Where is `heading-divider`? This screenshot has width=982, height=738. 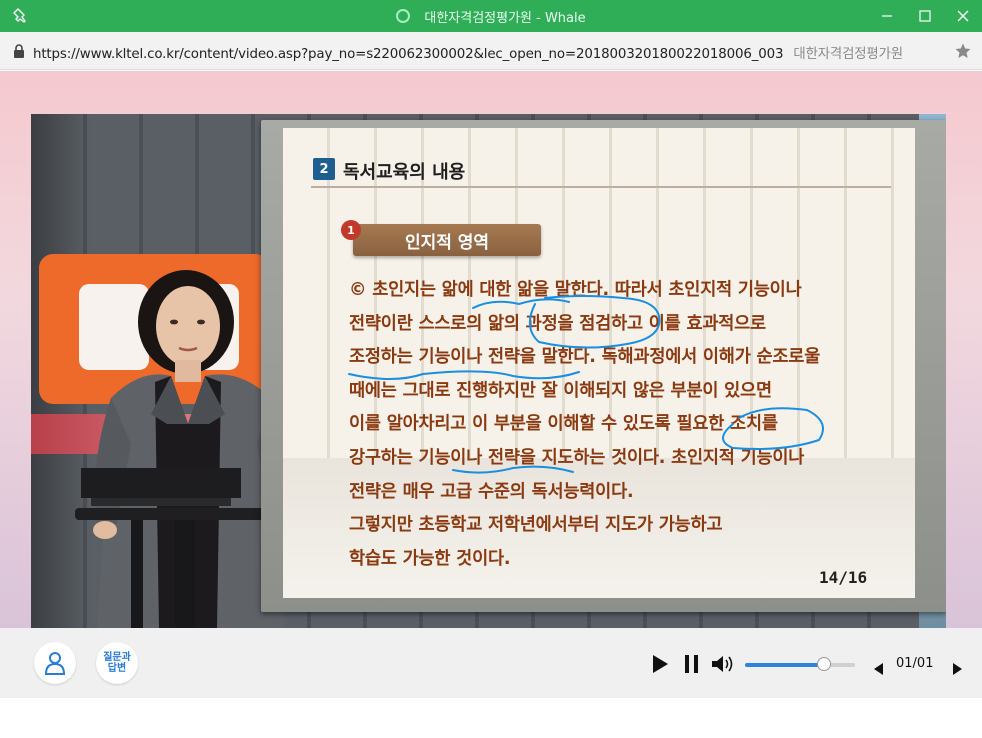
heading-divider is located at coordinates (601, 187).